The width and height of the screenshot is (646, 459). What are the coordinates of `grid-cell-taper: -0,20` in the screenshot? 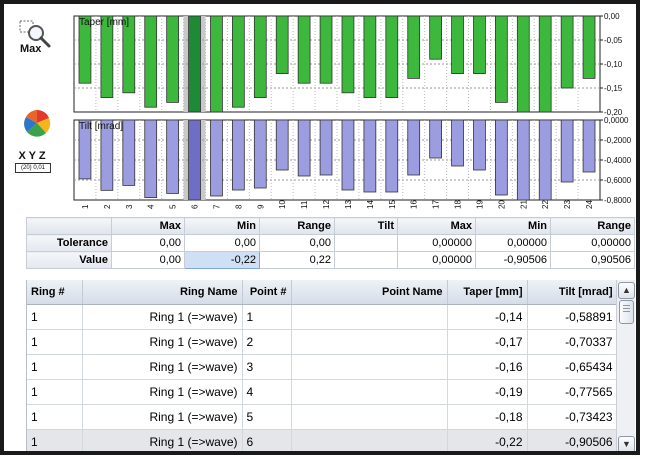 It's located at (487, 455).